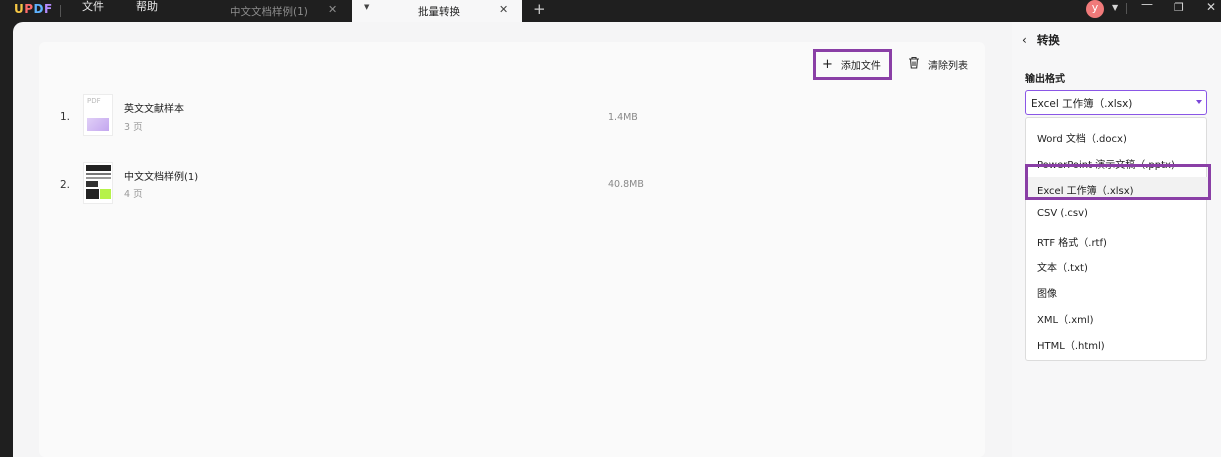 Image resolution: width=1221 pixels, height=457 pixels. I want to click on tab-batch-convert: ▼ 批量转换 ✕, so click(437, 11).